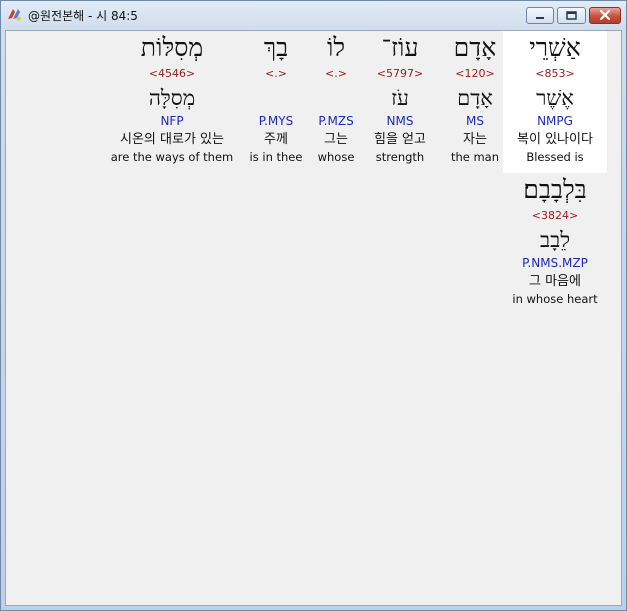 Image resolution: width=627 pixels, height=611 pixels. I want to click on window-title: @원전본해 - 시 84:5, so click(83, 16).